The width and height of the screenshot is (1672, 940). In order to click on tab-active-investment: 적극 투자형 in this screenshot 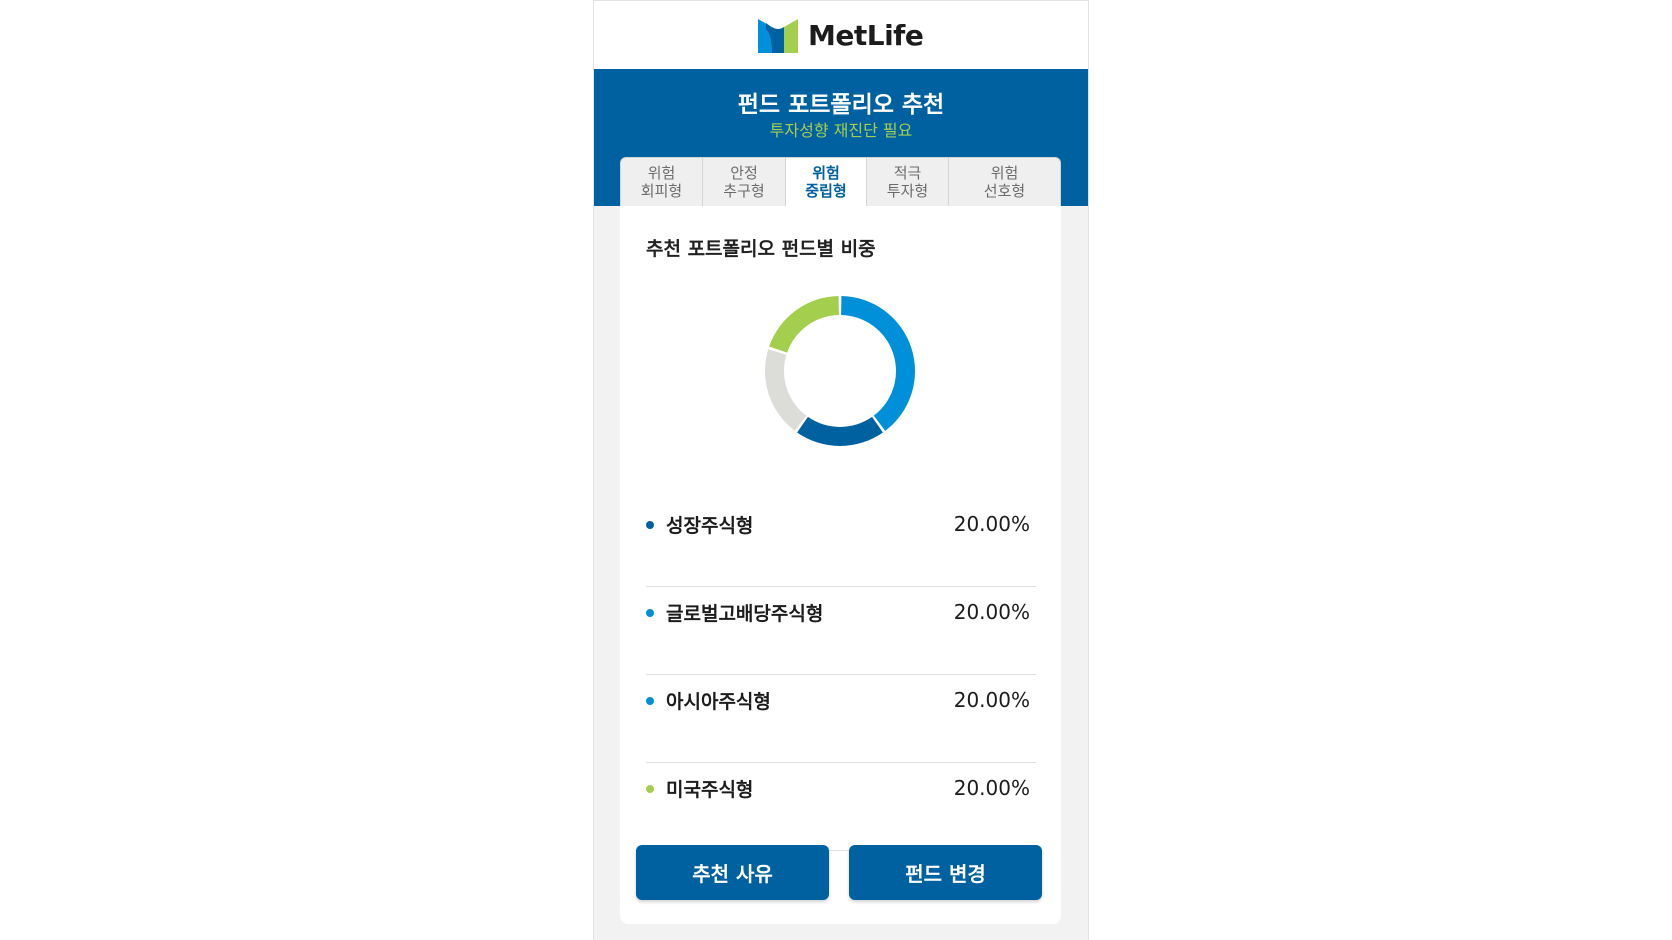, I will do `click(908, 181)`.